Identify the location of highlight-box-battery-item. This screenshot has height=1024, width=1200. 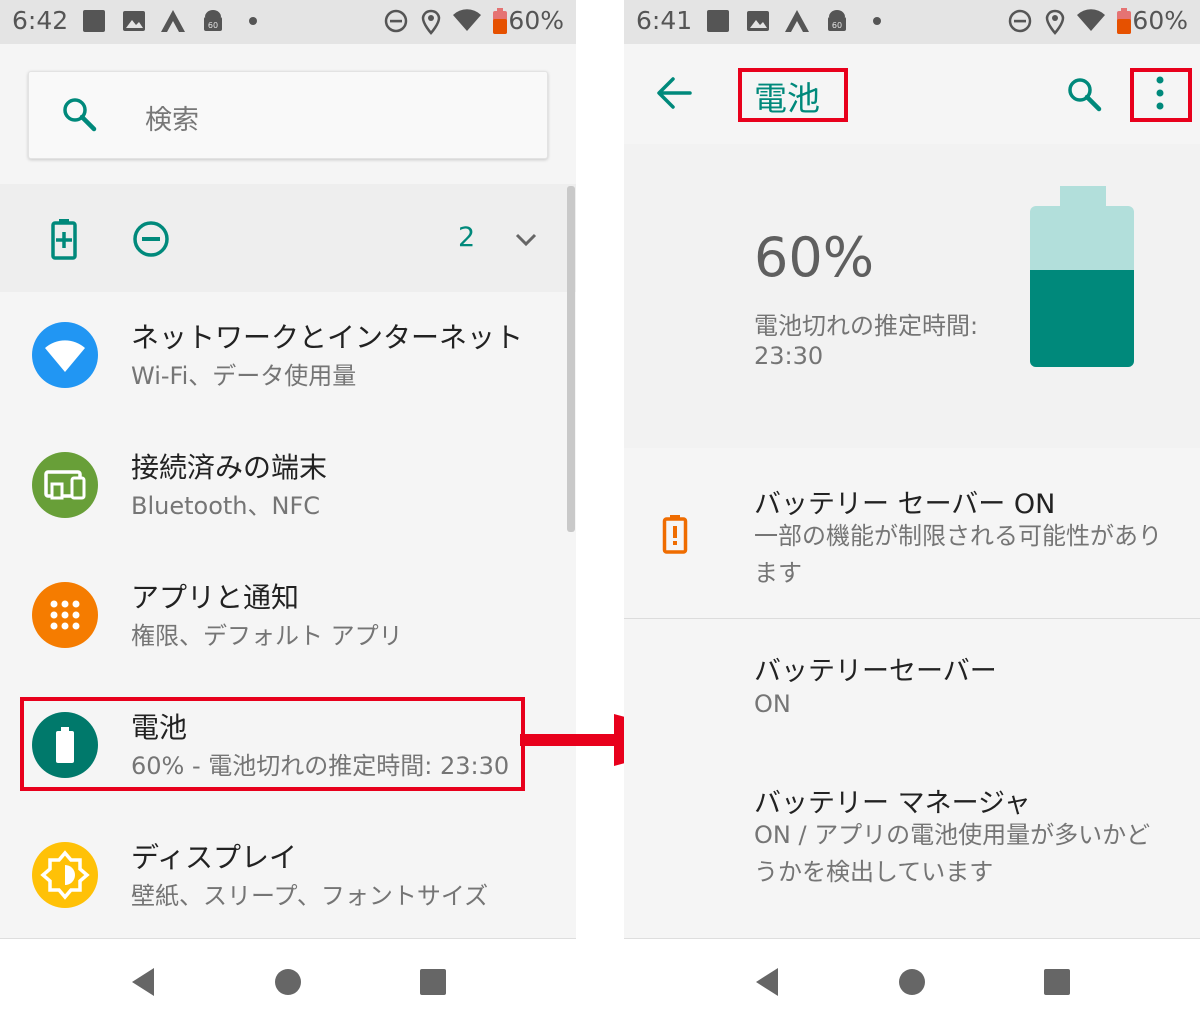
(272, 744).